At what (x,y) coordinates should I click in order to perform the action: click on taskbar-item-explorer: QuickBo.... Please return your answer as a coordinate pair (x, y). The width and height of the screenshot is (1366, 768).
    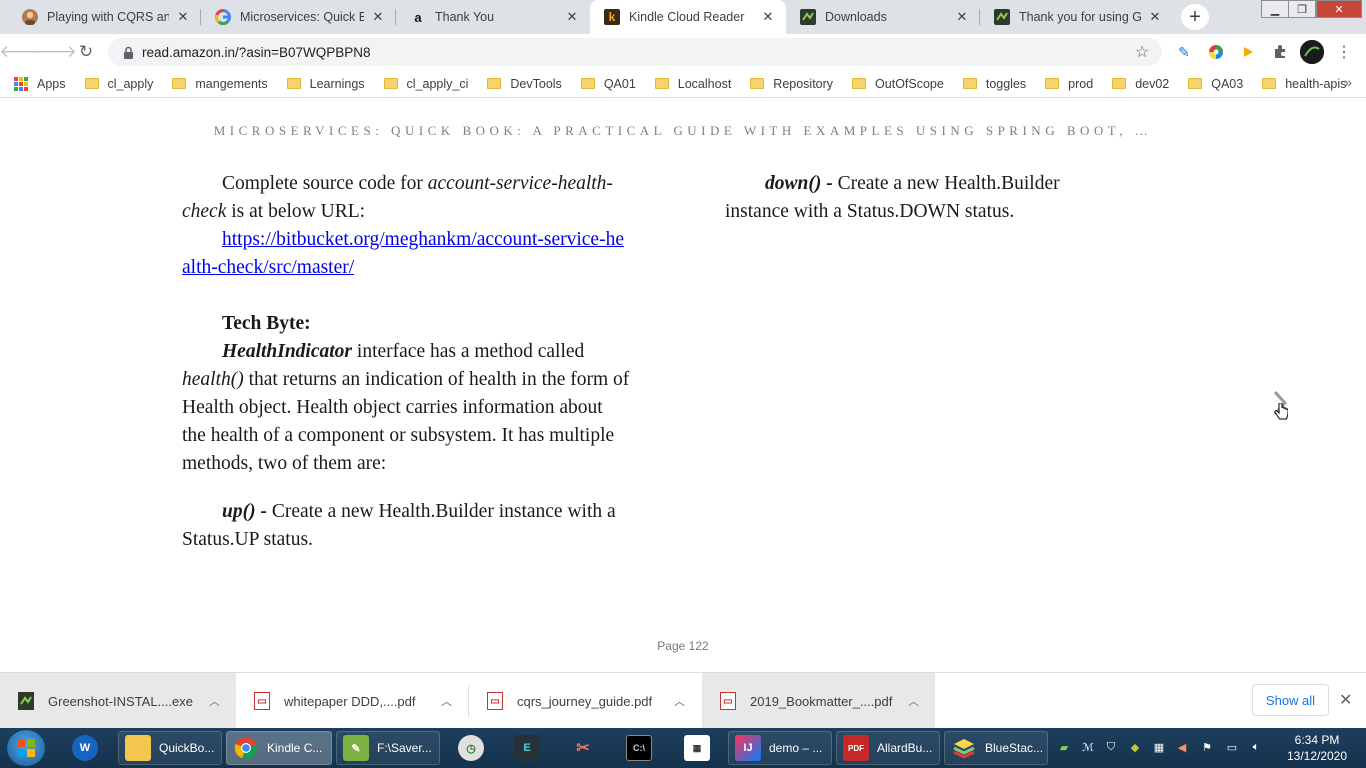
    Looking at the image, I should click on (170, 748).